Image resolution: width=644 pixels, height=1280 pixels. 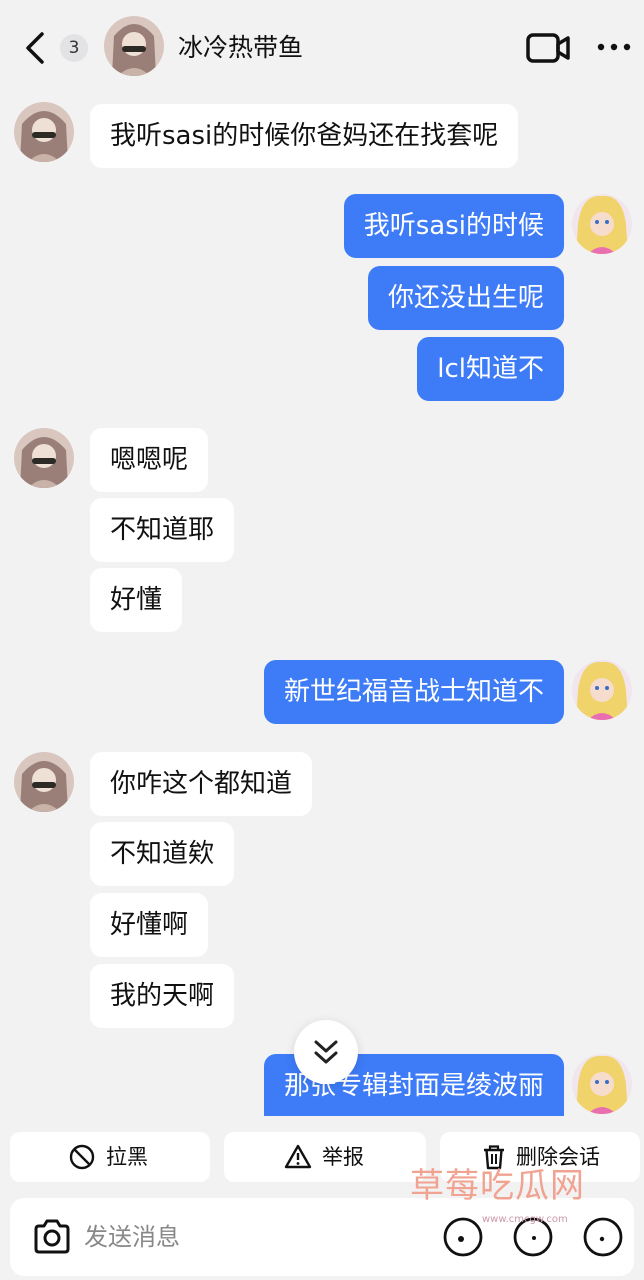 What do you see at coordinates (525, 1219) in the screenshot?
I see `watermark-url: www.cmcgw.com` at bounding box center [525, 1219].